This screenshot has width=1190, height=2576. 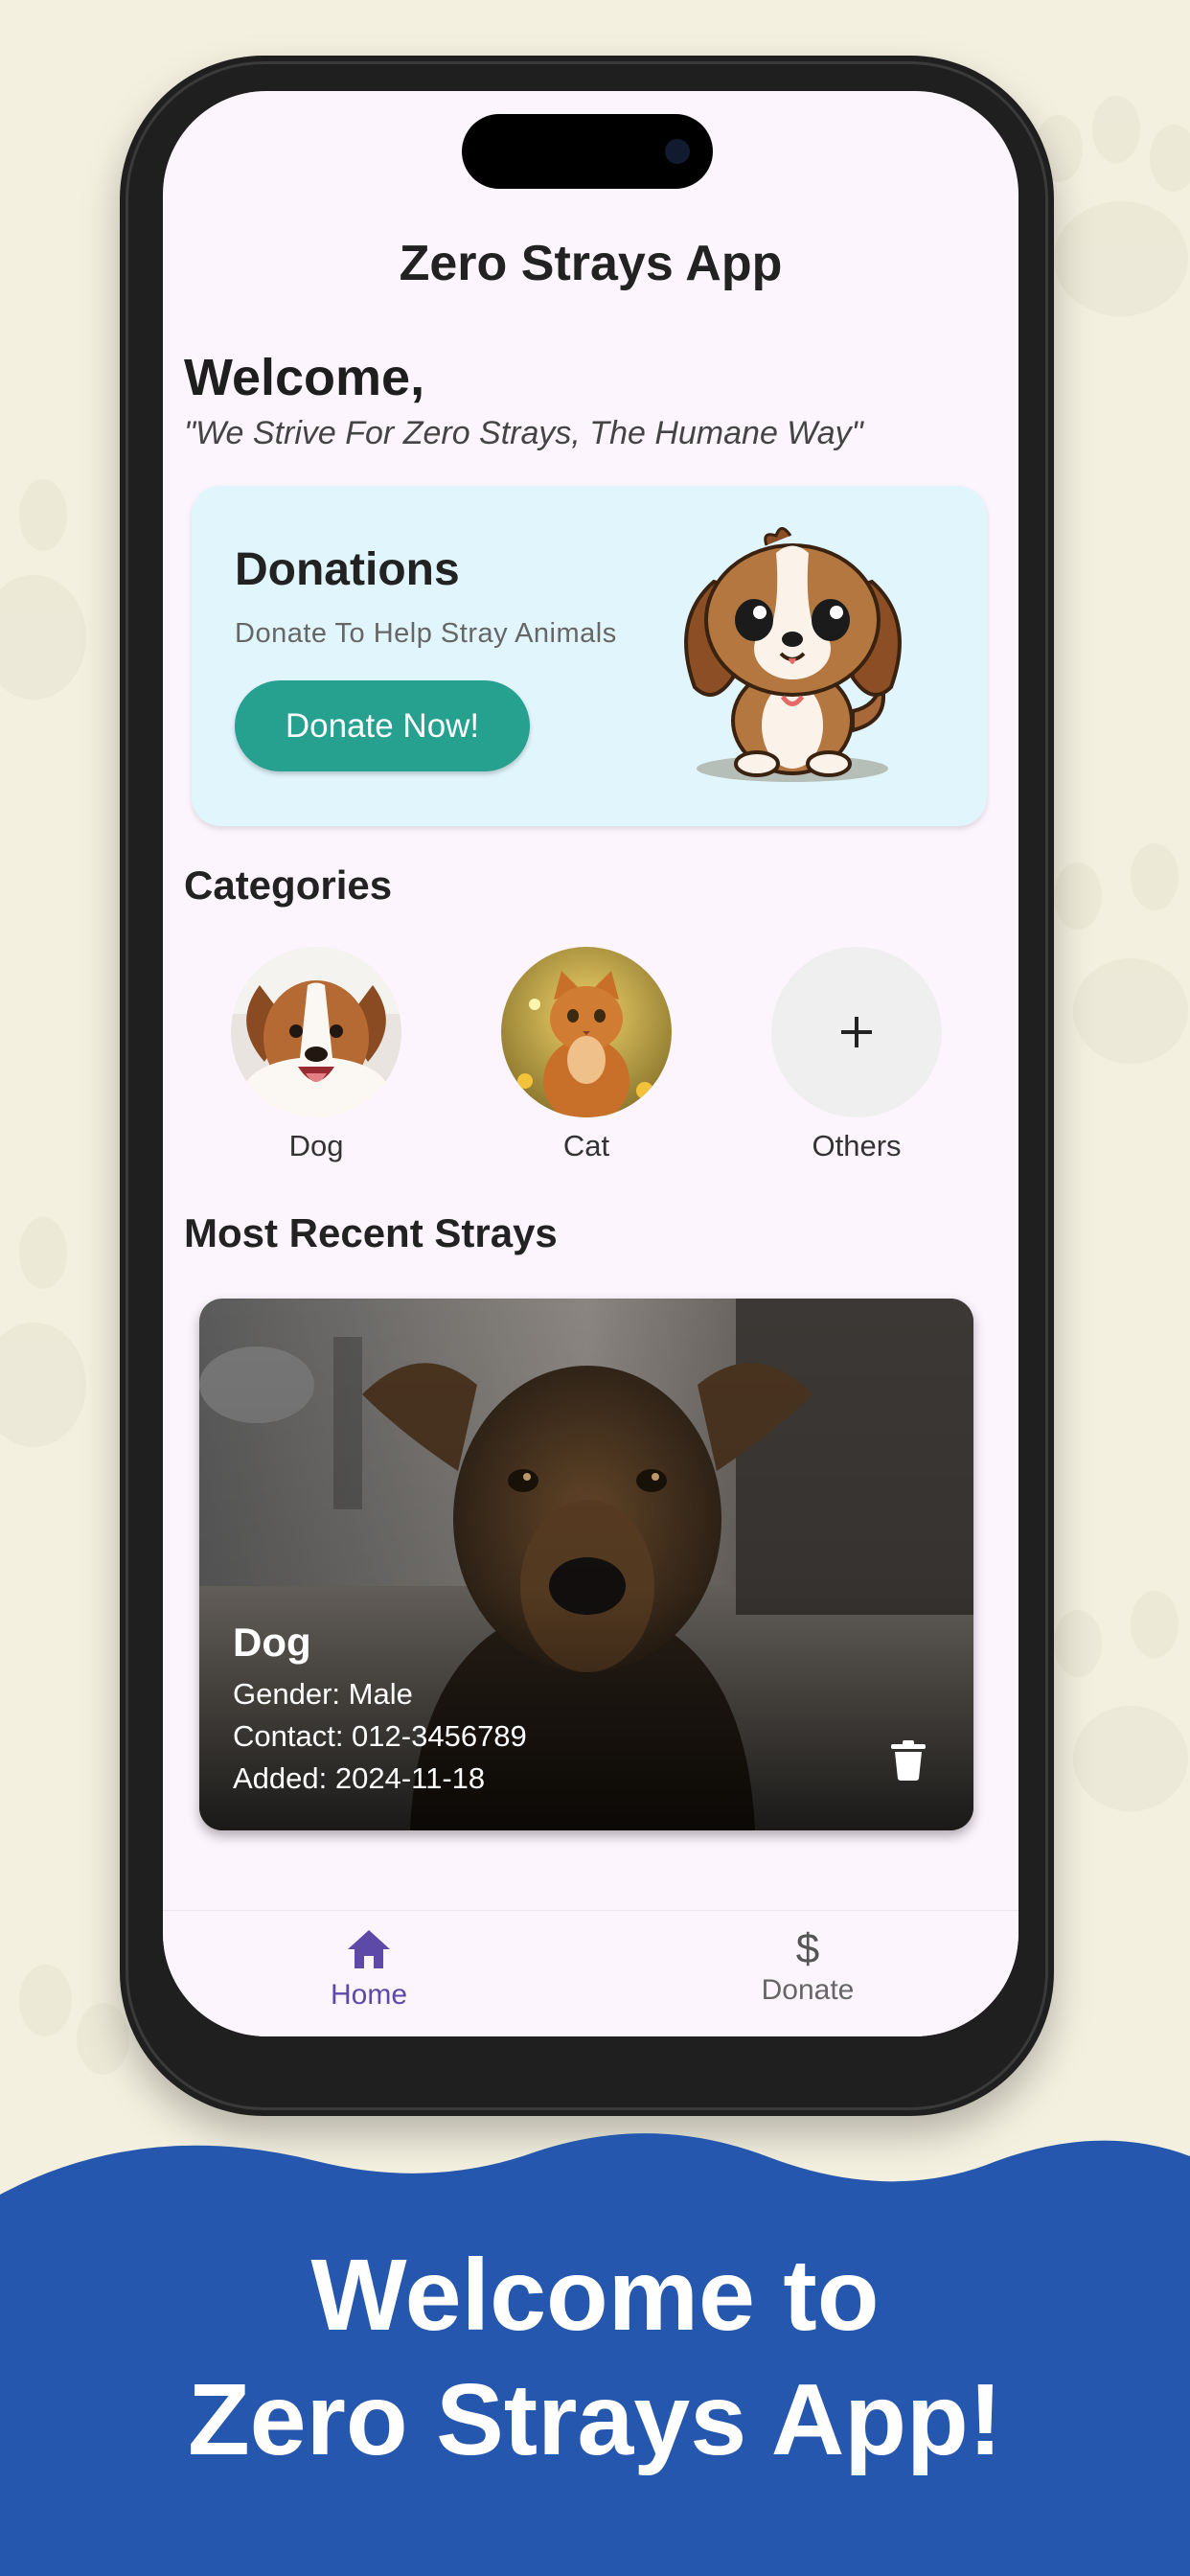 I want to click on plus-icon, so click(x=857, y=1032).